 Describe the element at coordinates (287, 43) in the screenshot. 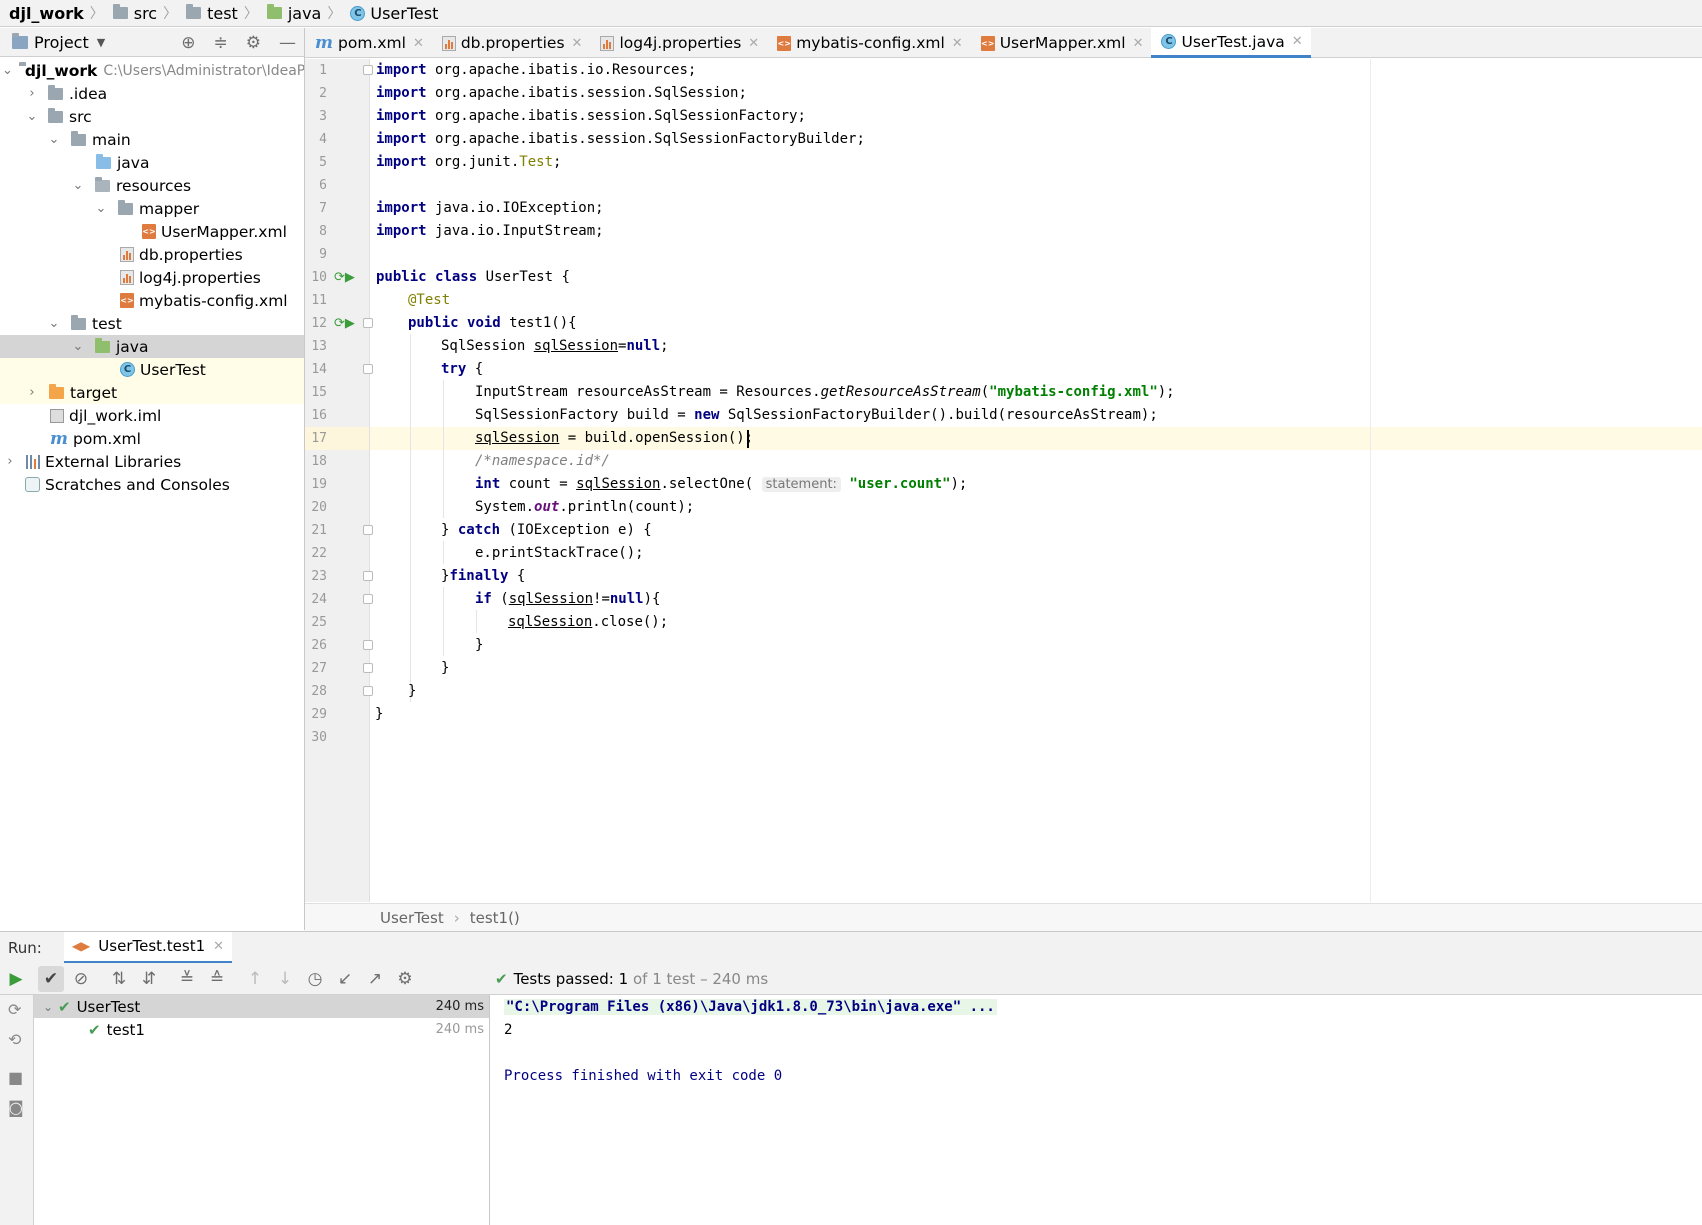

I see `hide-icon: —` at that location.